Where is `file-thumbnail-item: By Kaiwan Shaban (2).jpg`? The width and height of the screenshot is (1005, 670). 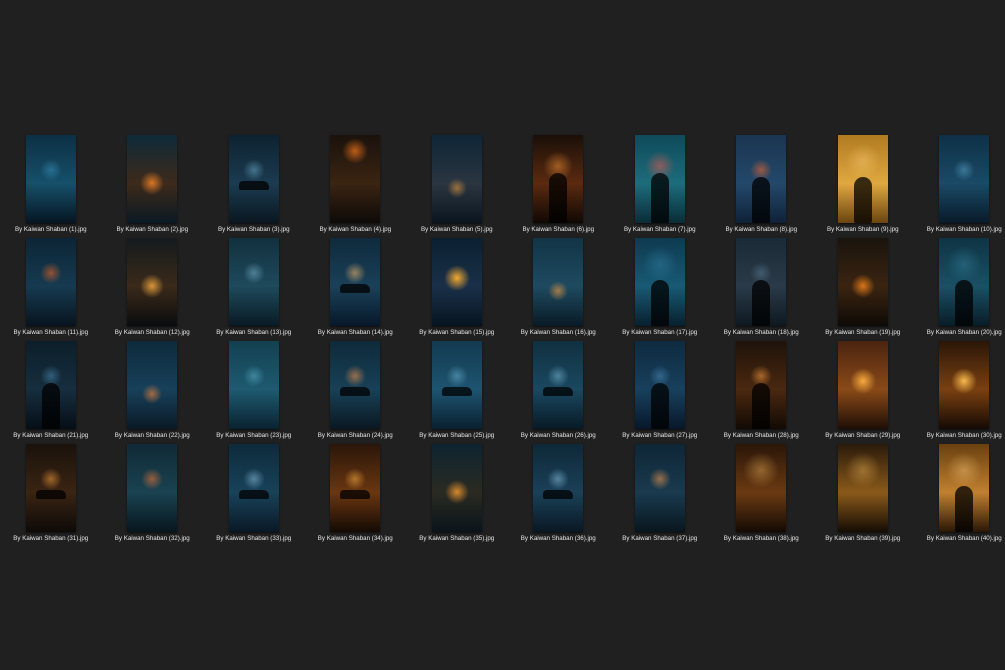 file-thumbnail-item: By Kaiwan Shaban (2).jpg is located at coordinates (153, 186).